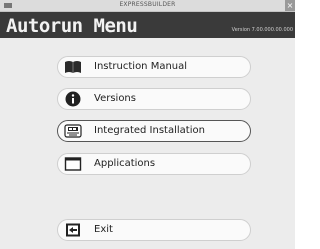 The height and width of the screenshot is (249, 320). Describe the element at coordinates (73, 164) in the screenshot. I see `window-icon` at that location.